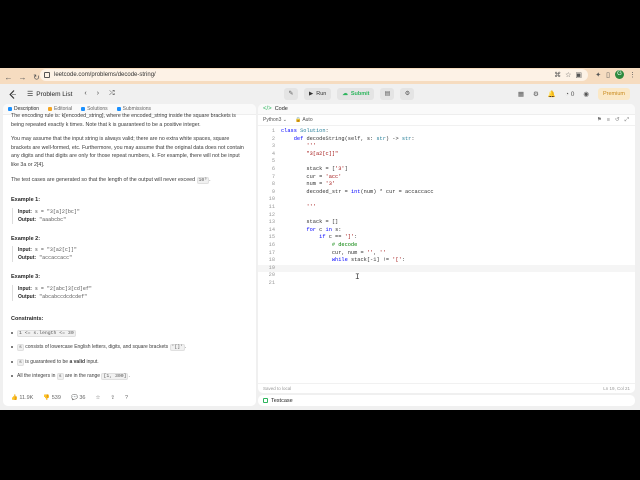 The width and height of the screenshot is (640, 480). Describe the element at coordinates (273, 161) in the screenshot. I see `code-line: 5` at that location.